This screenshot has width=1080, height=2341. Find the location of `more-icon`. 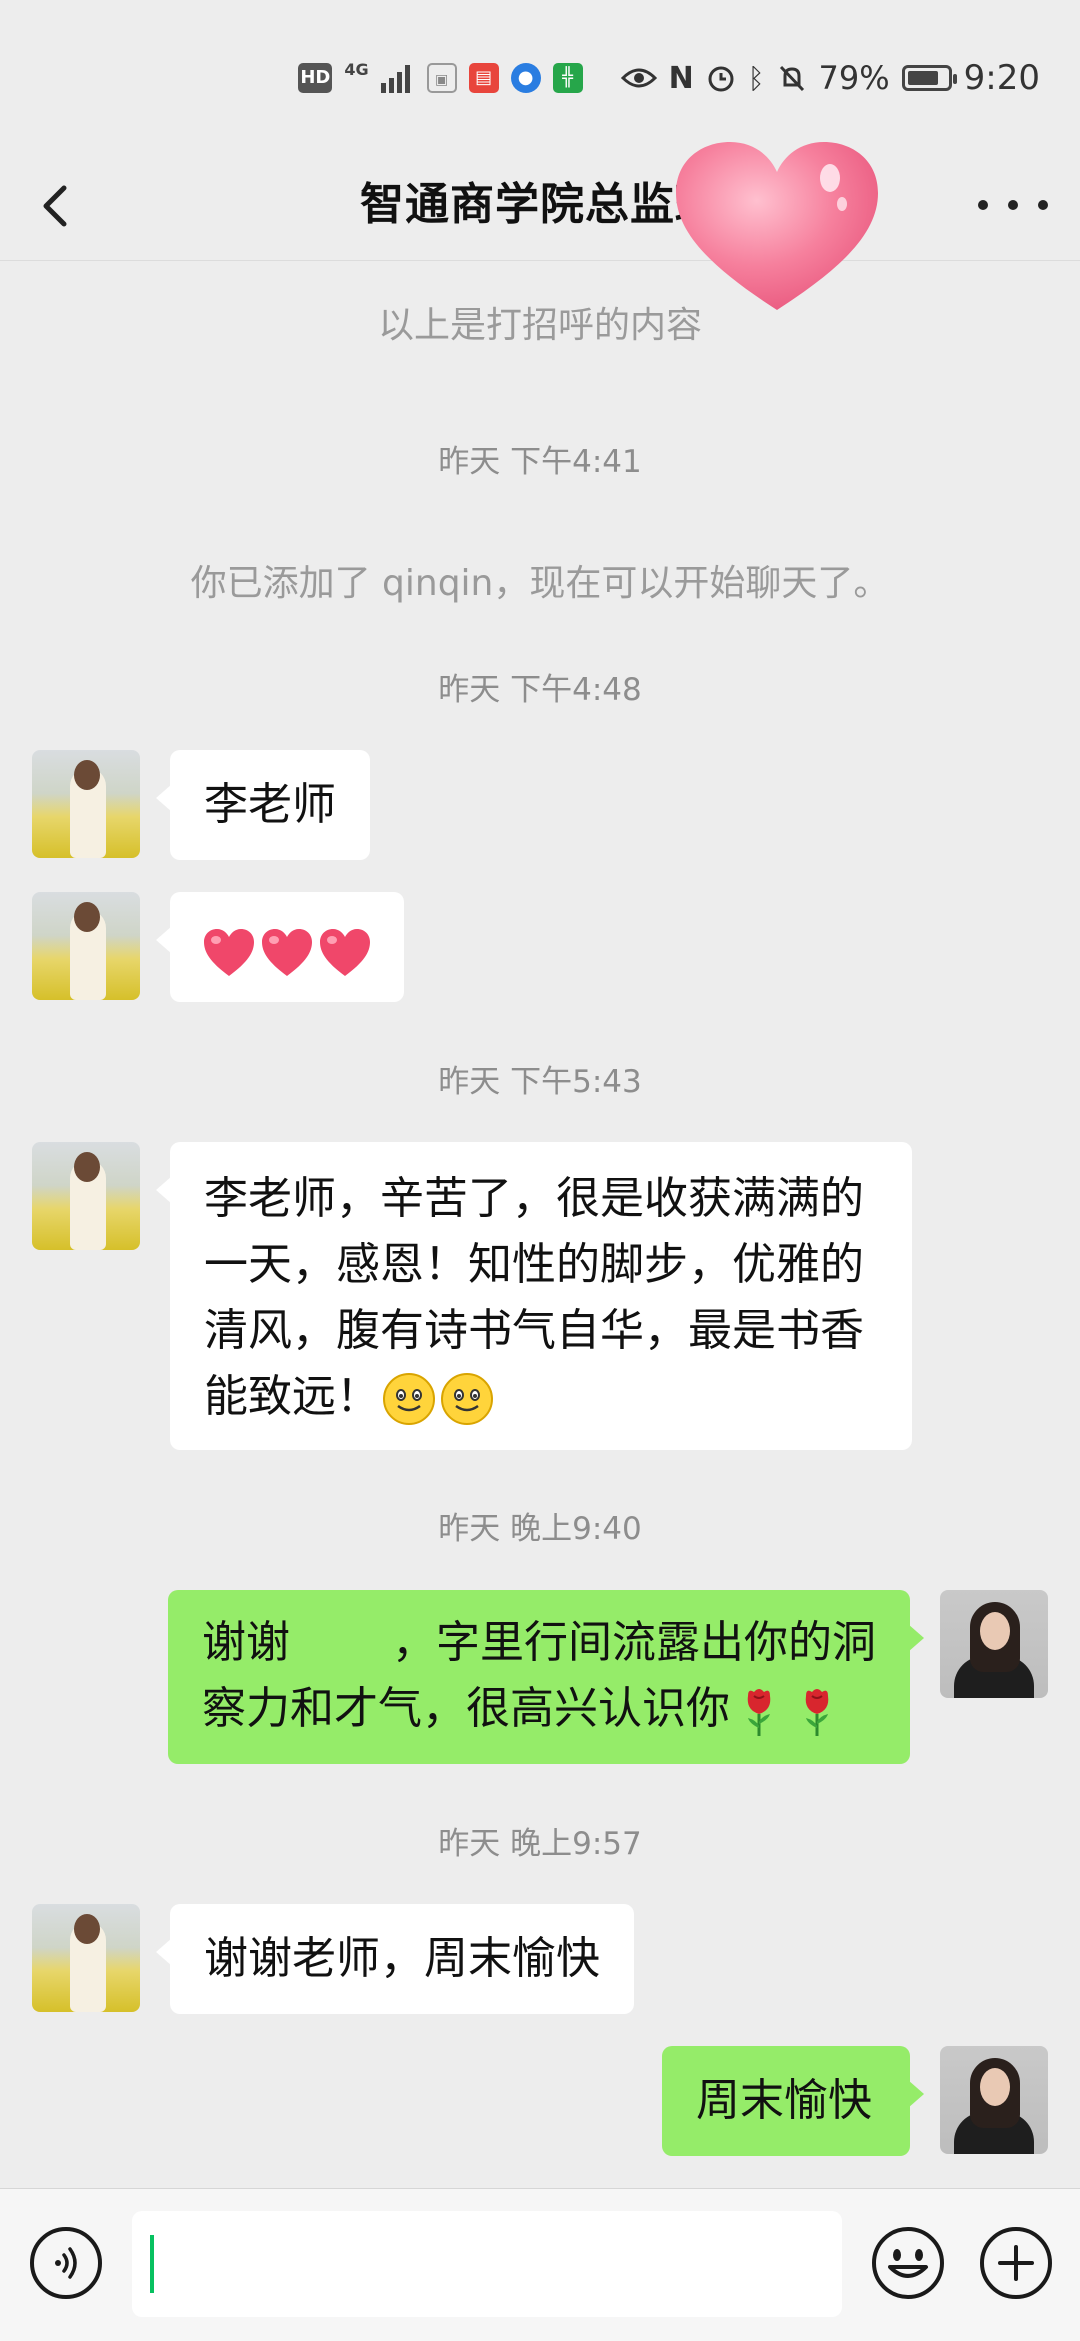

more-icon is located at coordinates (983, 205).